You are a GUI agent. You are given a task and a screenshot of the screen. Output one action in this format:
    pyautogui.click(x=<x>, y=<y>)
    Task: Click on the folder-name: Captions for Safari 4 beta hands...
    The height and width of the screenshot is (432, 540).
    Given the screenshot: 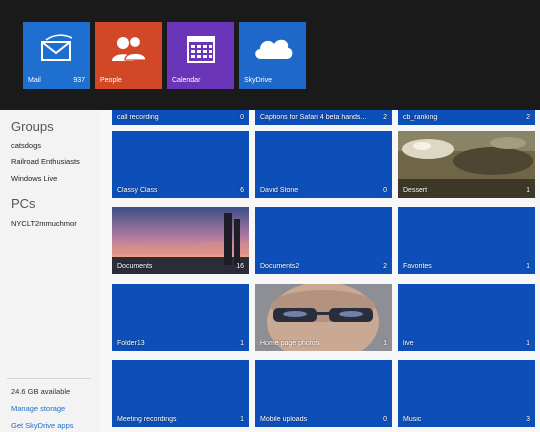 What is the action you would take?
    pyautogui.click(x=313, y=117)
    